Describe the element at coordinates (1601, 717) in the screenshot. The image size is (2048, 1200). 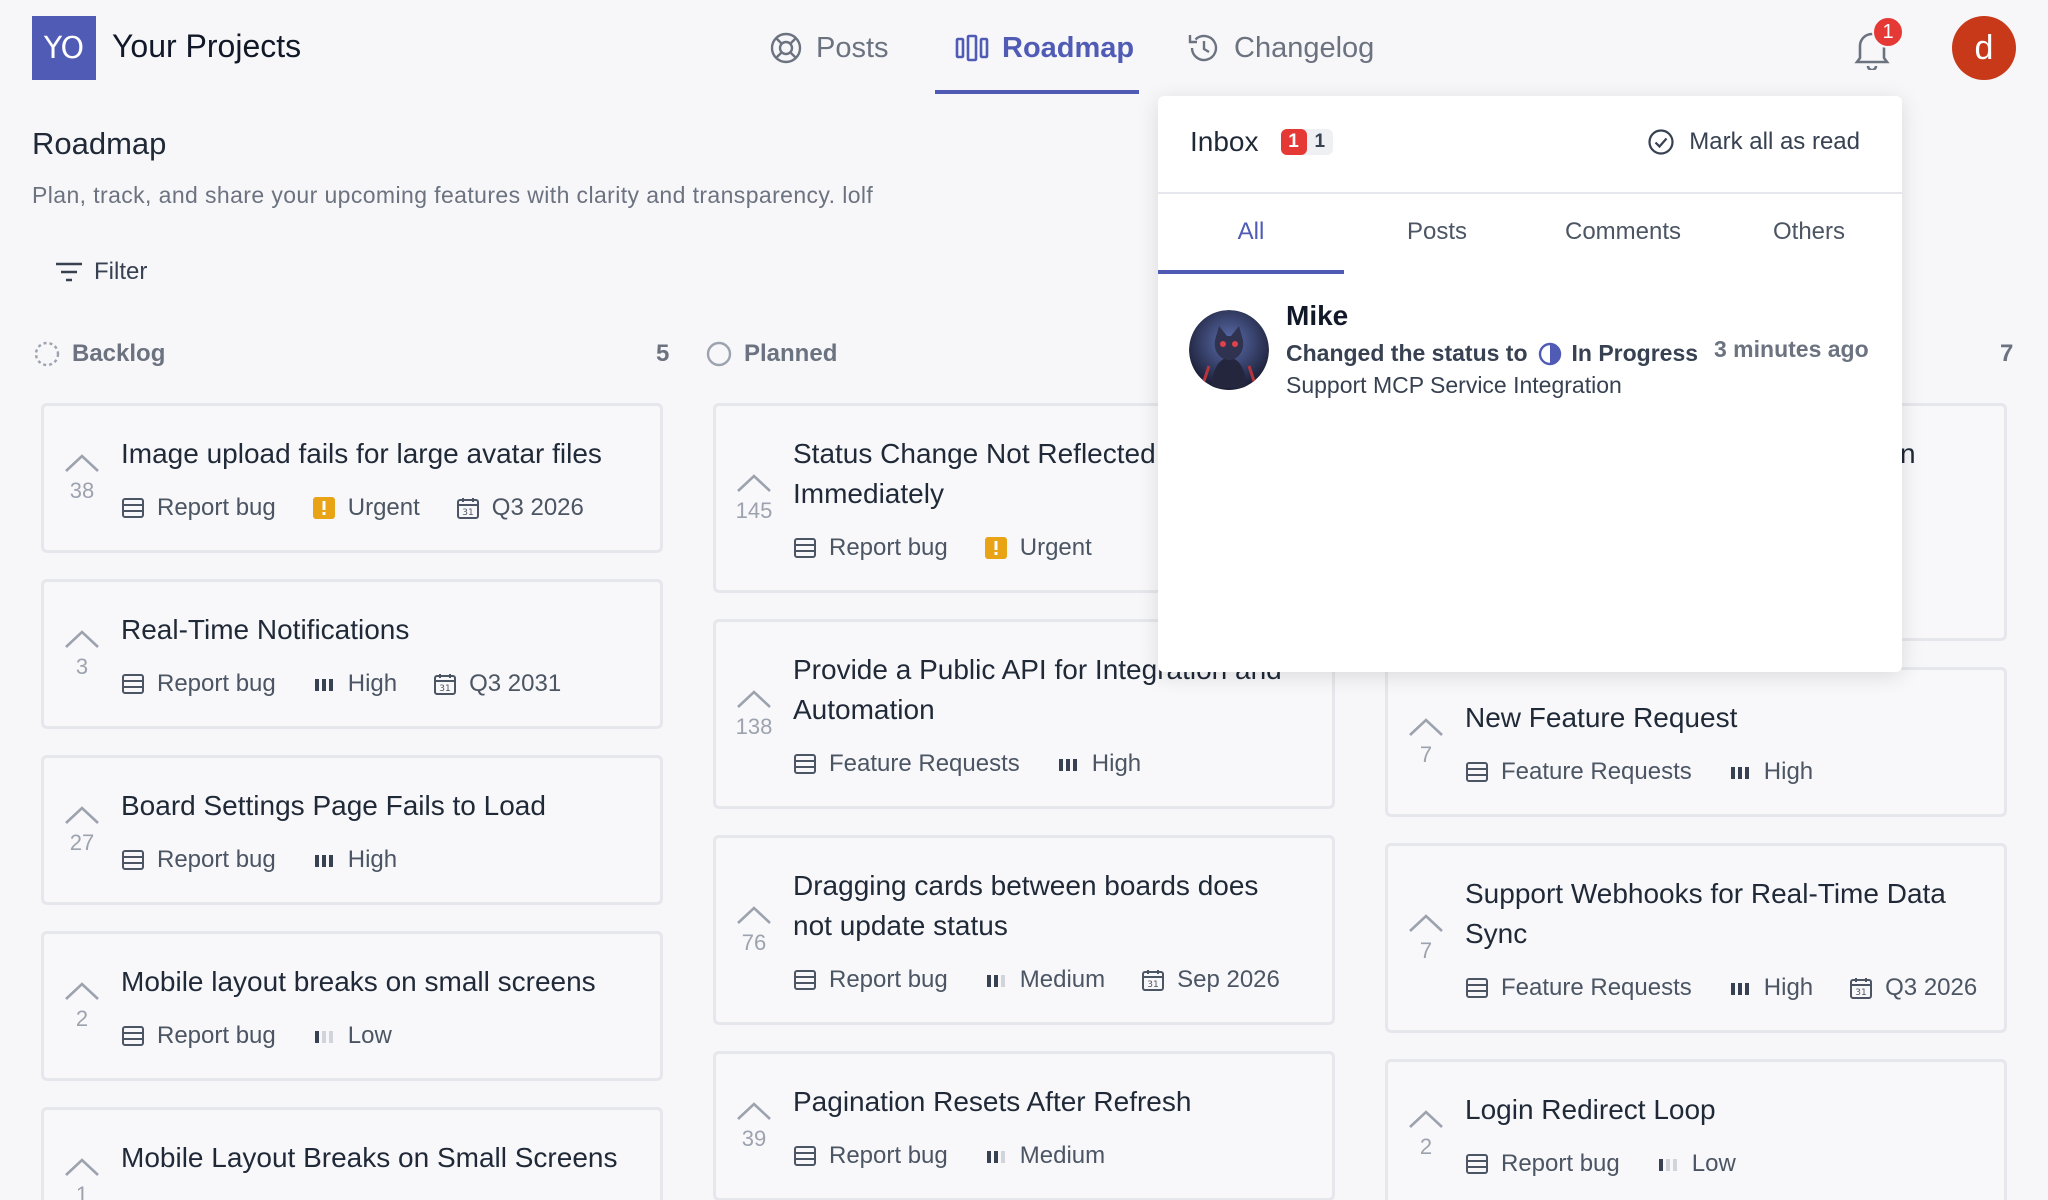
I see `card-title: New Feature Request` at that location.